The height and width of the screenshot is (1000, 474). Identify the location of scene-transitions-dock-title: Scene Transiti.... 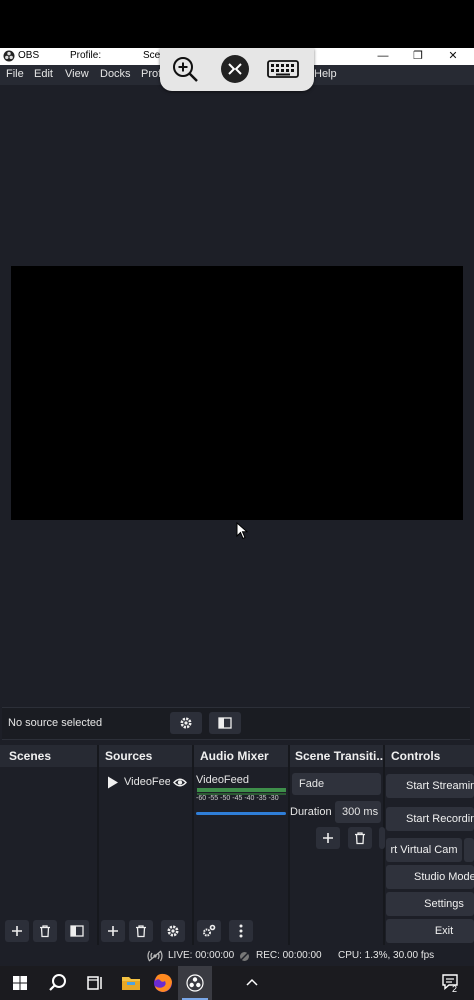
(339, 756).